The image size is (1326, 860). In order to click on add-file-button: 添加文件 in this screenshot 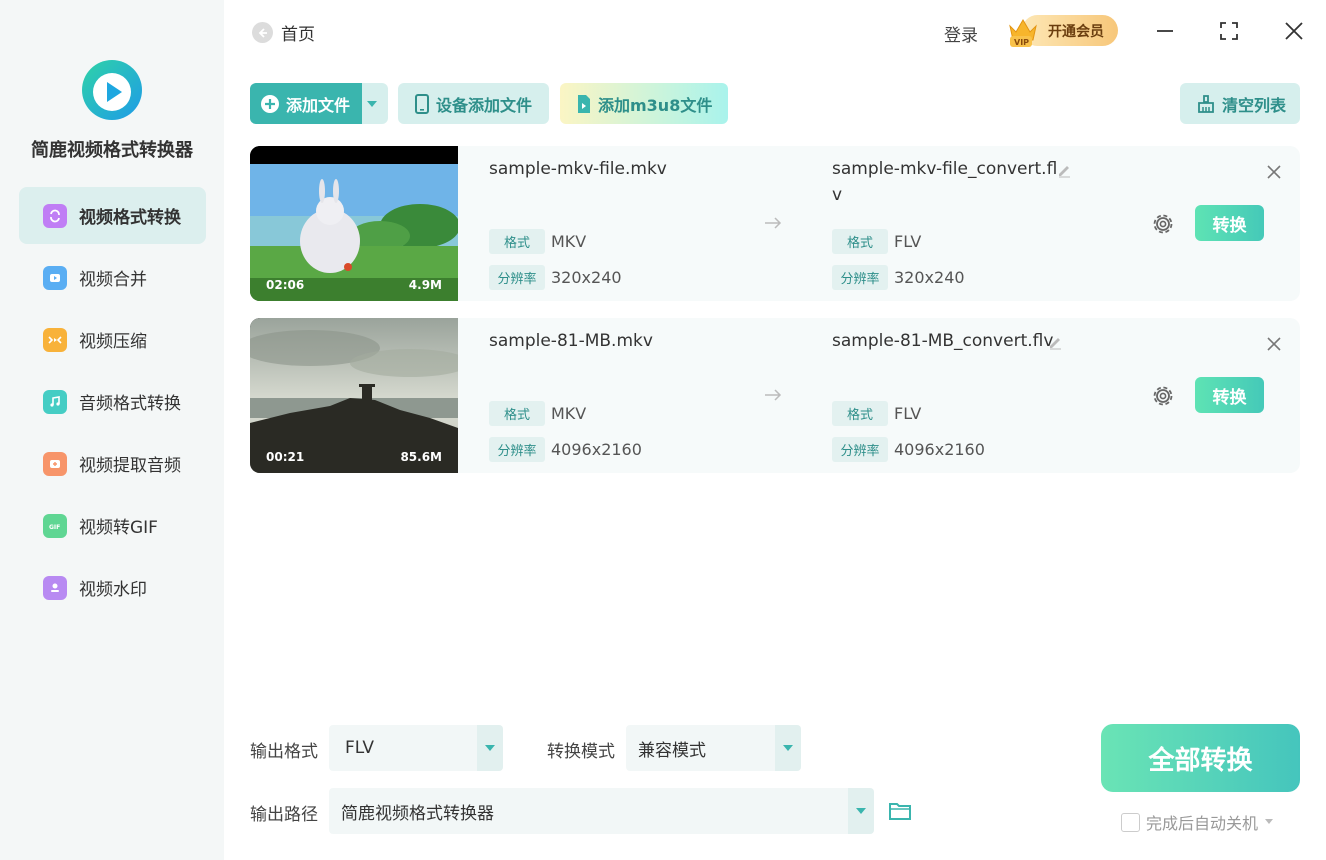, I will do `click(306, 103)`.